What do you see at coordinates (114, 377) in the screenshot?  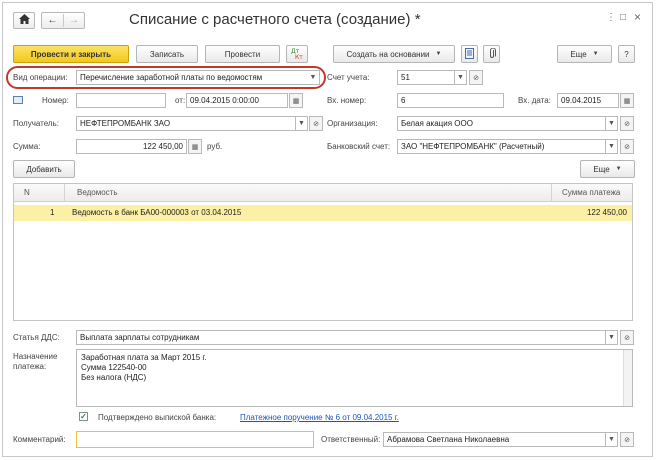 I see `purpose-line: Без налога (НДС)` at bounding box center [114, 377].